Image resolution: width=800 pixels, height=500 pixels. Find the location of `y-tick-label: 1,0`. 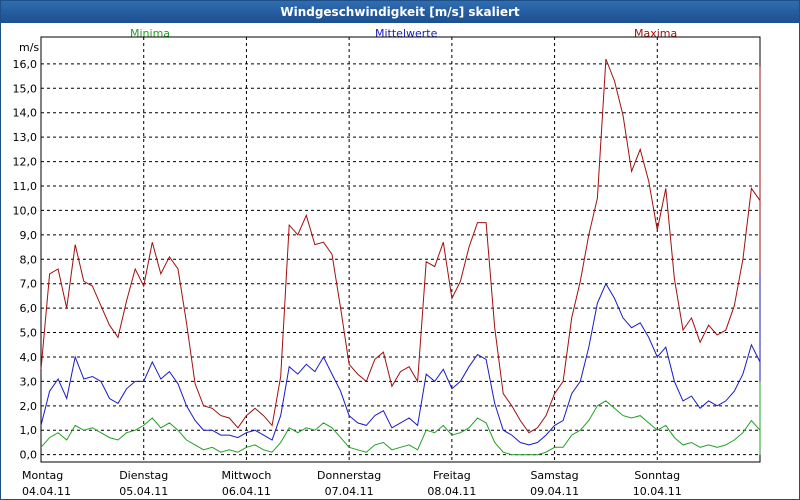

y-tick-label: 1,0 is located at coordinates (29, 430).